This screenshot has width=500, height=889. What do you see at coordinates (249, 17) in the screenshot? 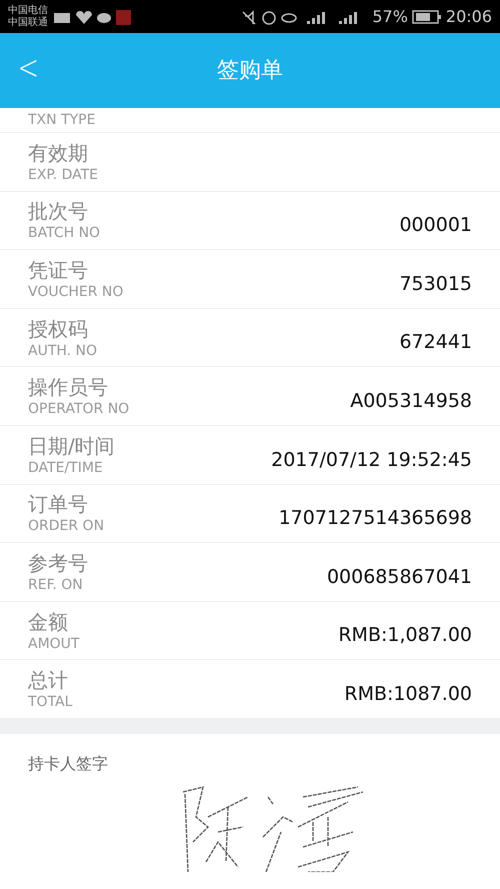
I see `mute-icon` at bounding box center [249, 17].